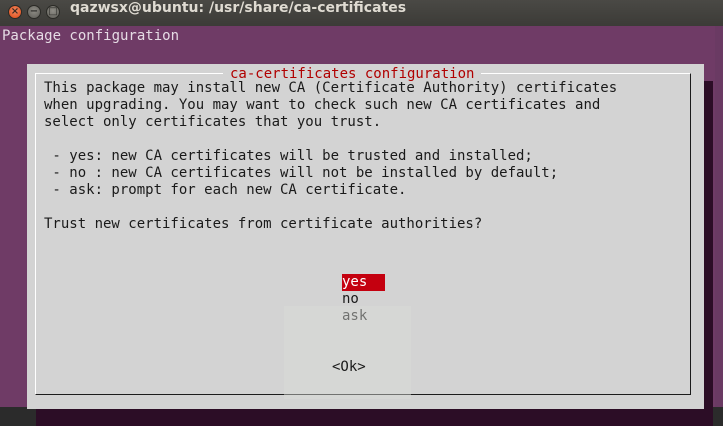 The height and width of the screenshot is (426, 723). Describe the element at coordinates (347, 352) in the screenshot. I see `translucent-overlay` at that location.